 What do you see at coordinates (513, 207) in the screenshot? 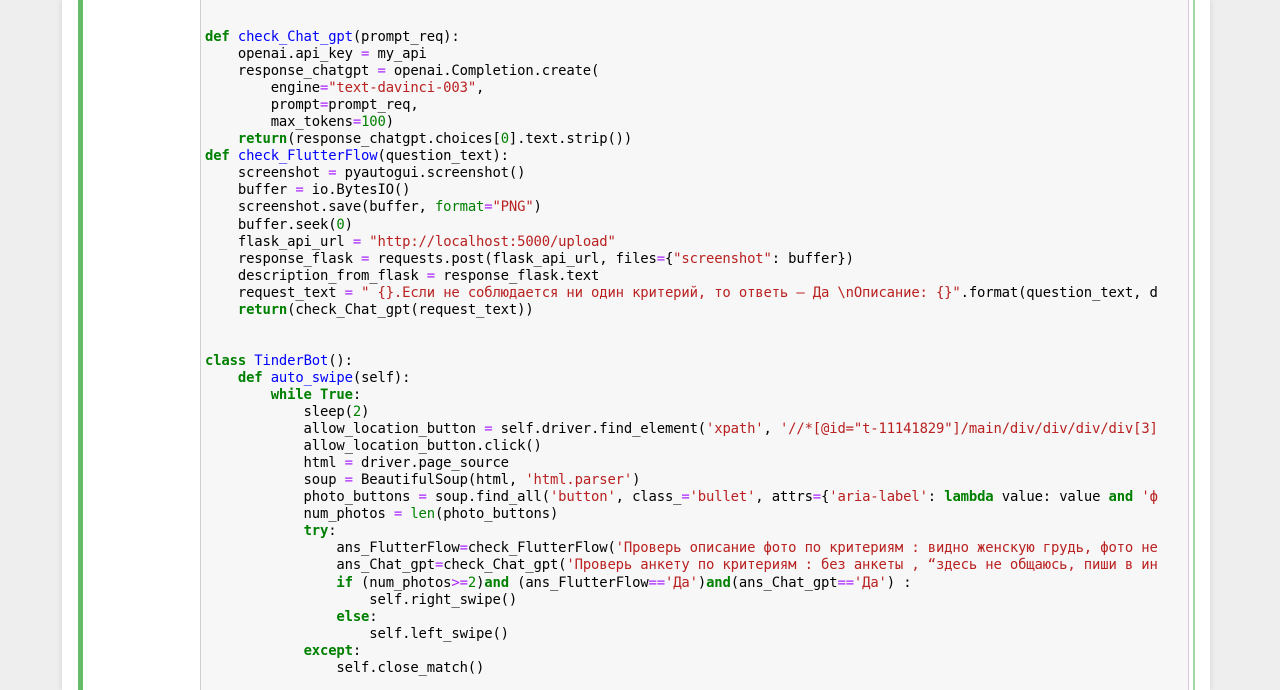
I see `code-token: "PNG"` at bounding box center [513, 207].